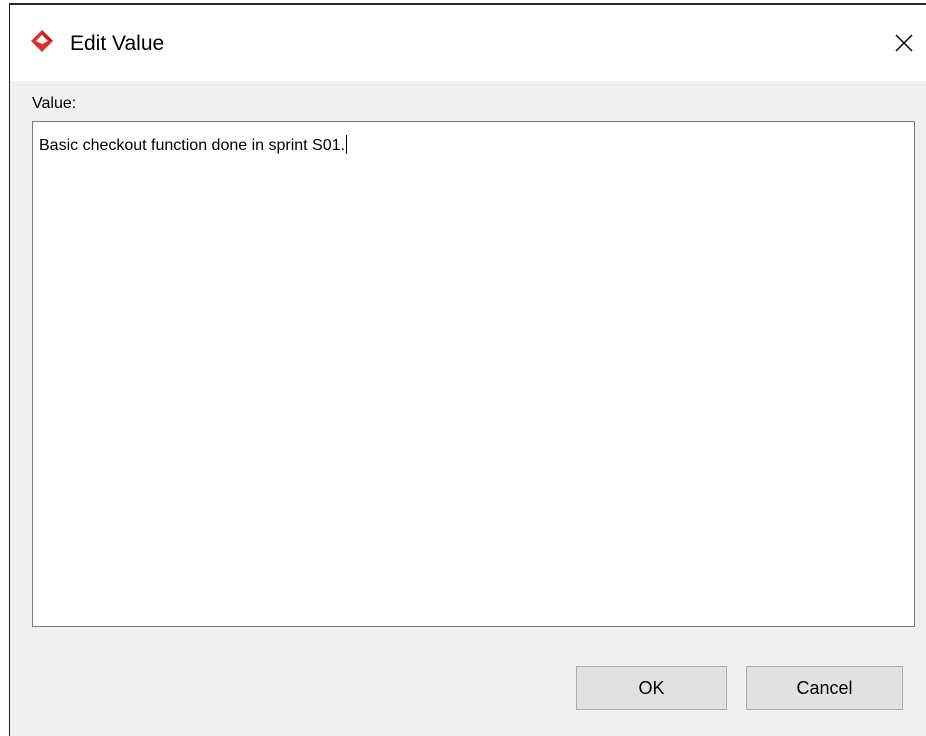 The width and height of the screenshot is (926, 736). What do you see at coordinates (42, 41) in the screenshot?
I see `app-logo-icon` at bounding box center [42, 41].